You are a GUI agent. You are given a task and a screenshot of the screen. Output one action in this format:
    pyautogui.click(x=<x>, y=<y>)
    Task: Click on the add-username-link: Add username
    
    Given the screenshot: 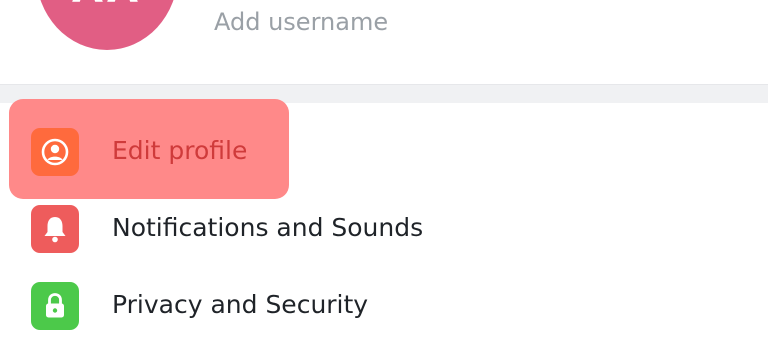 What is the action you would take?
    pyautogui.click(x=301, y=22)
    